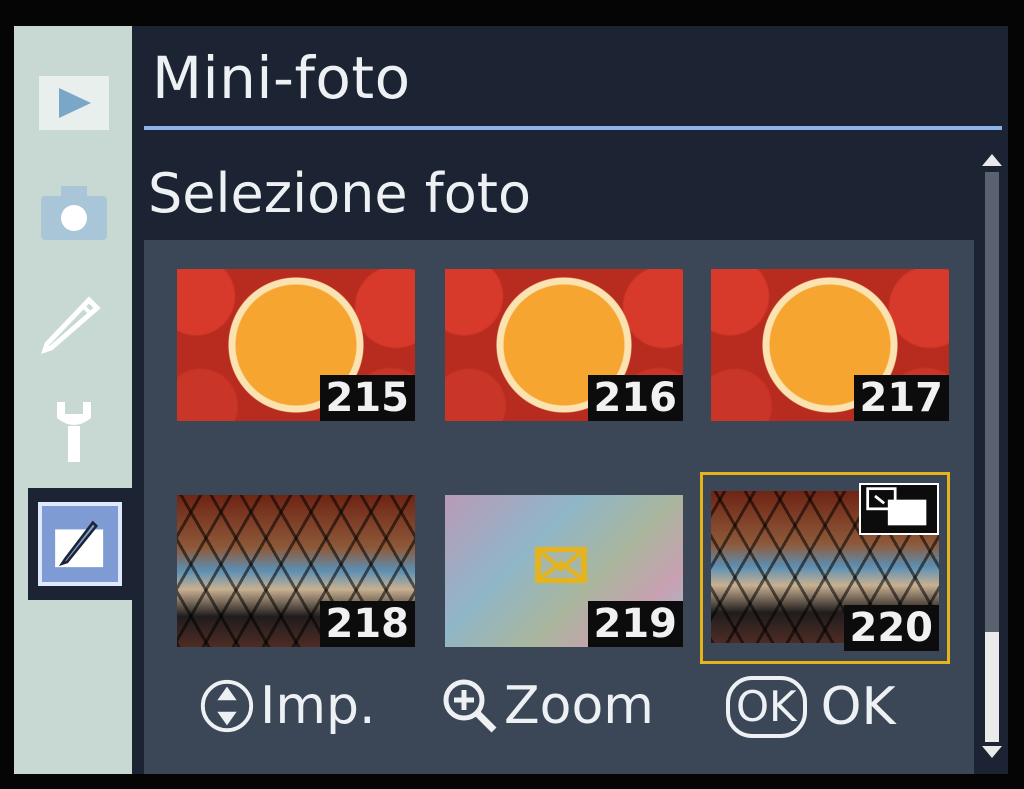 Image resolution: width=1024 pixels, height=789 pixels. What do you see at coordinates (992, 455) in the screenshot?
I see `scrollbar` at bounding box center [992, 455].